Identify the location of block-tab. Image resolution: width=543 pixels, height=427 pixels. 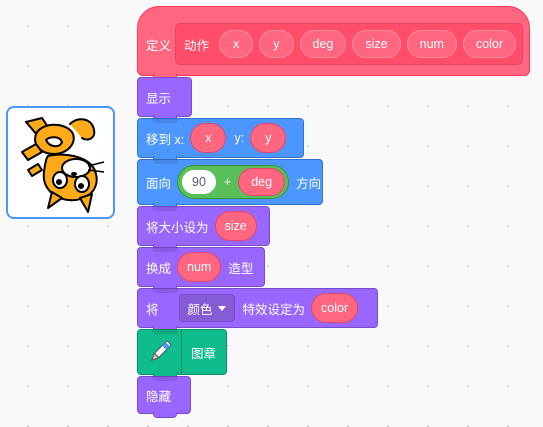
(165, 415).